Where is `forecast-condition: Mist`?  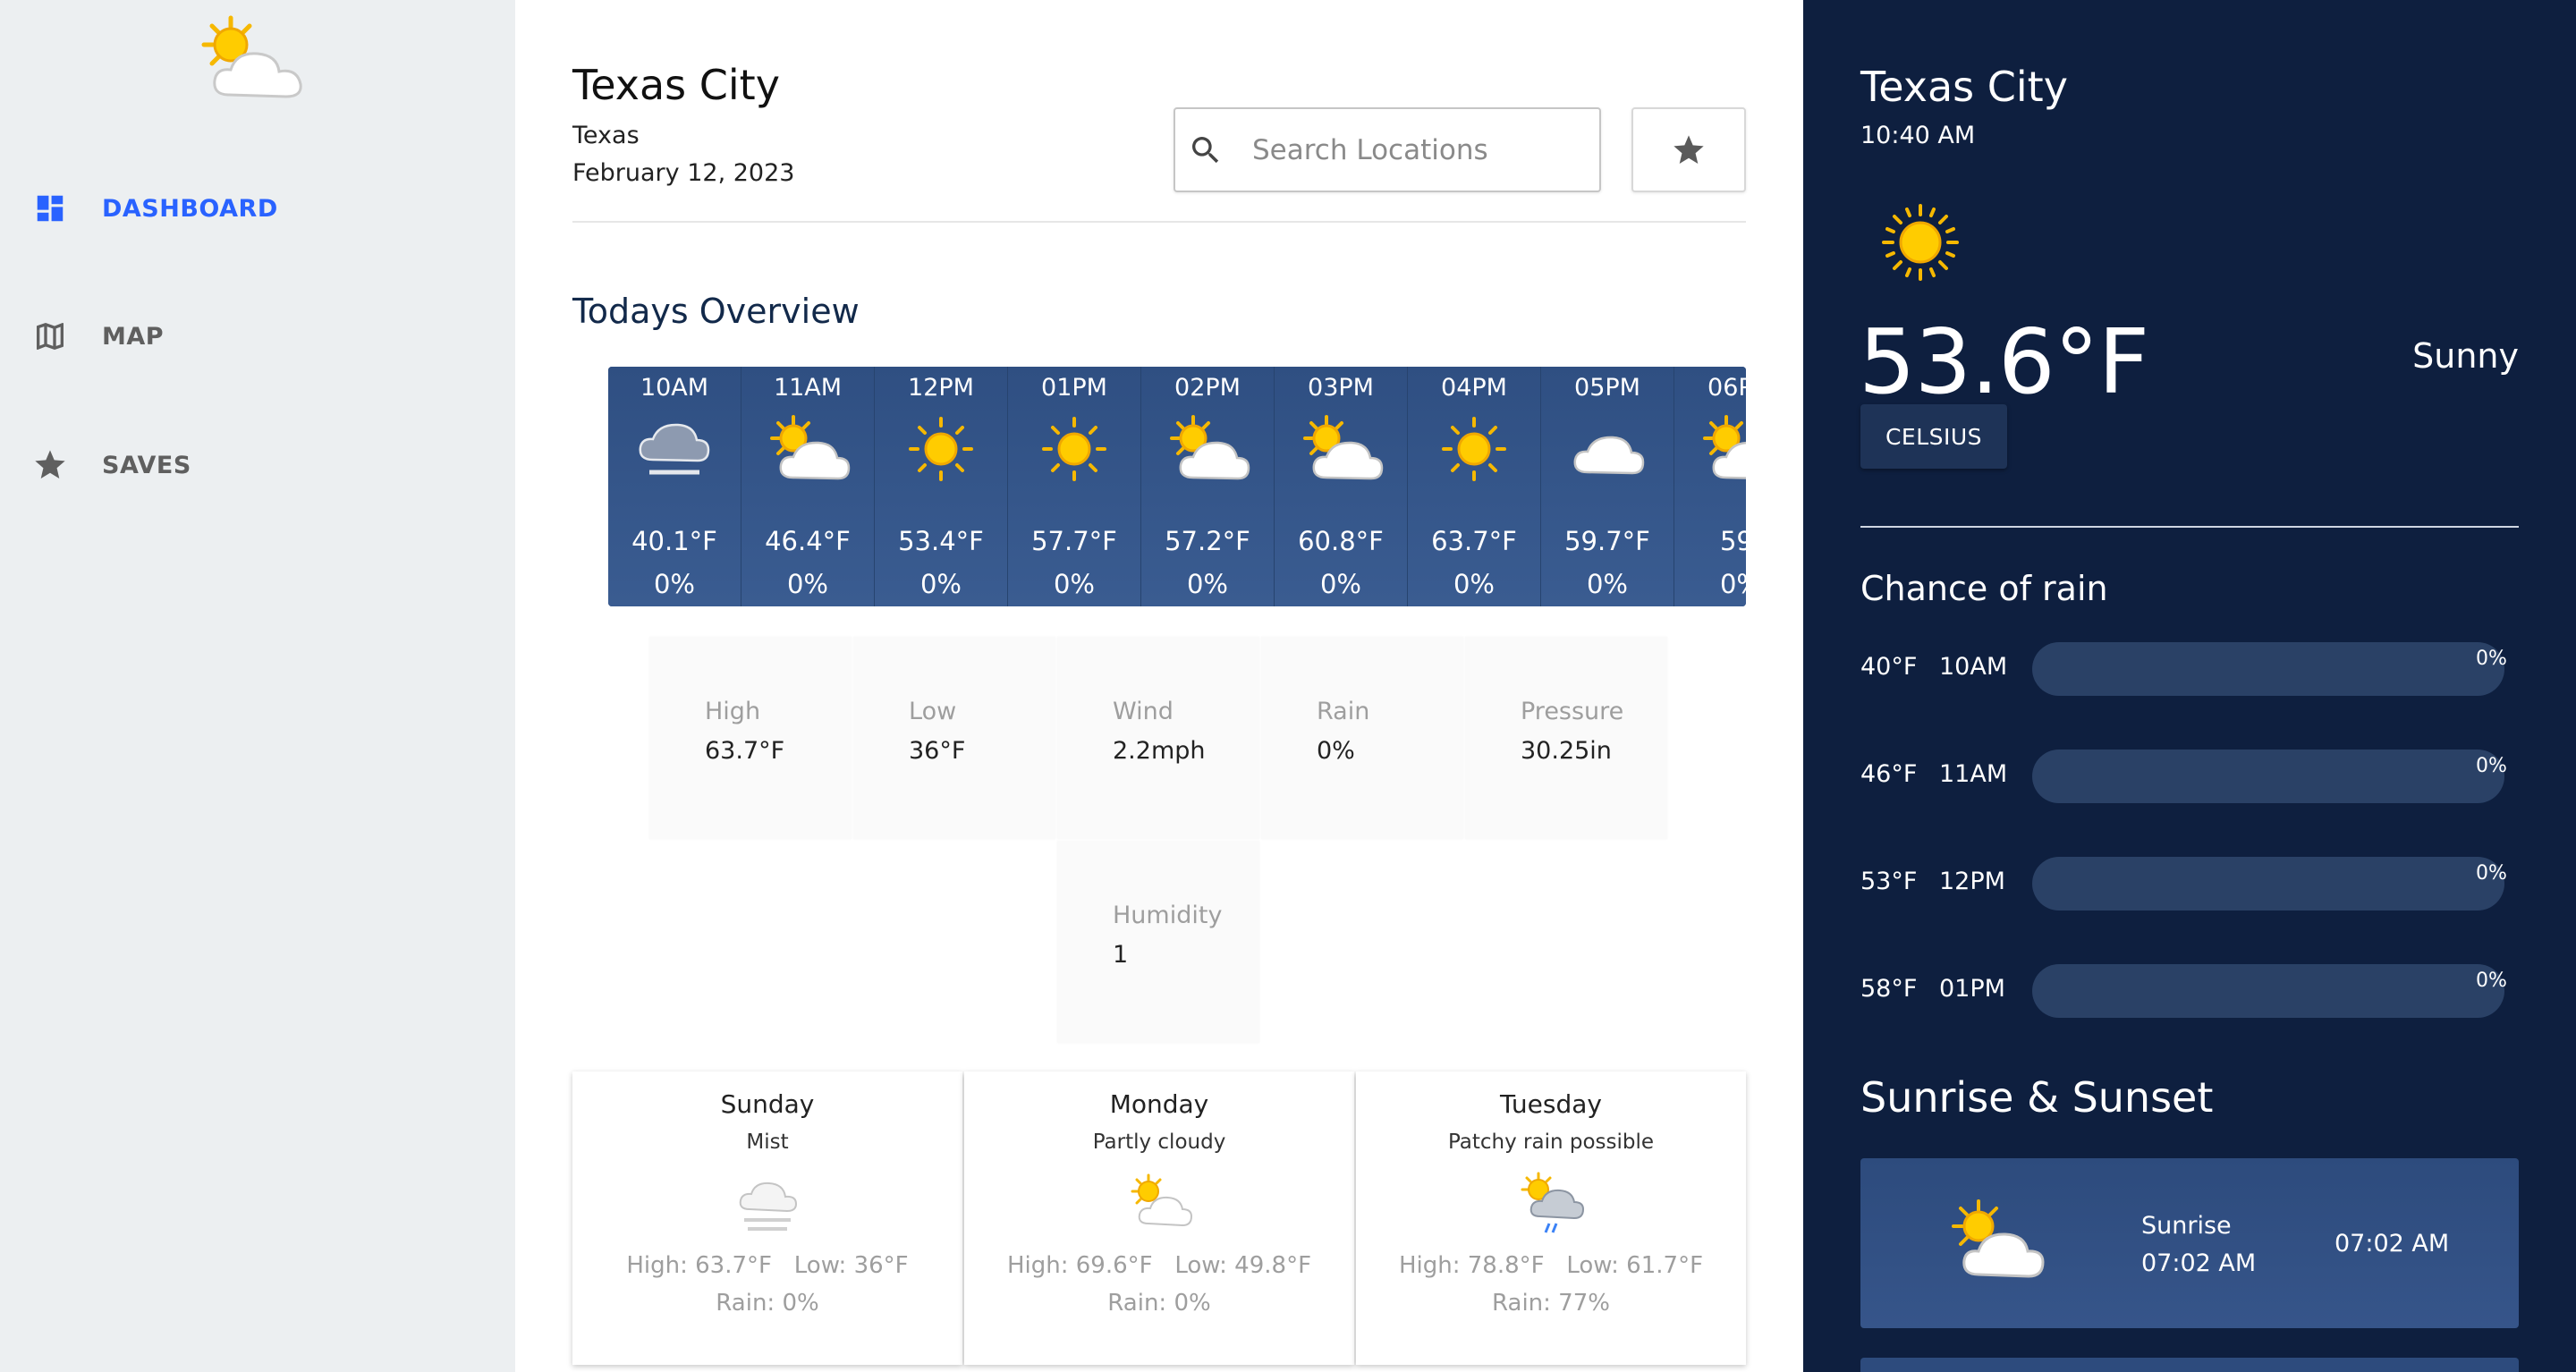
forecast-condition: Mist is located at coordinates (767, 1142).